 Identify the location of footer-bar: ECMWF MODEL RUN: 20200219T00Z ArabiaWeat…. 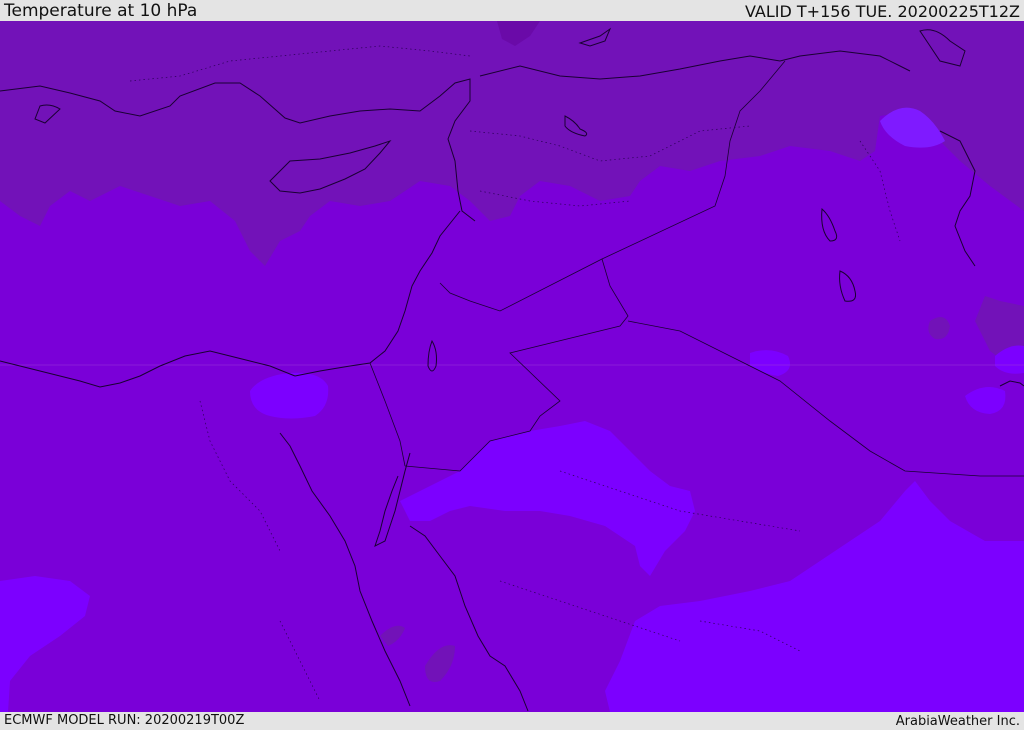
(512, 720).